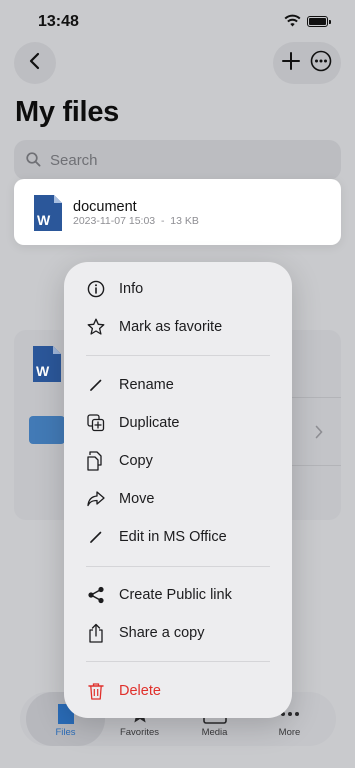 The width and height of the screenshot is (355, 768). Describe the element at coordinates (136, 461) in the screenshot. I see `menu-item-label: Copy` at that location.